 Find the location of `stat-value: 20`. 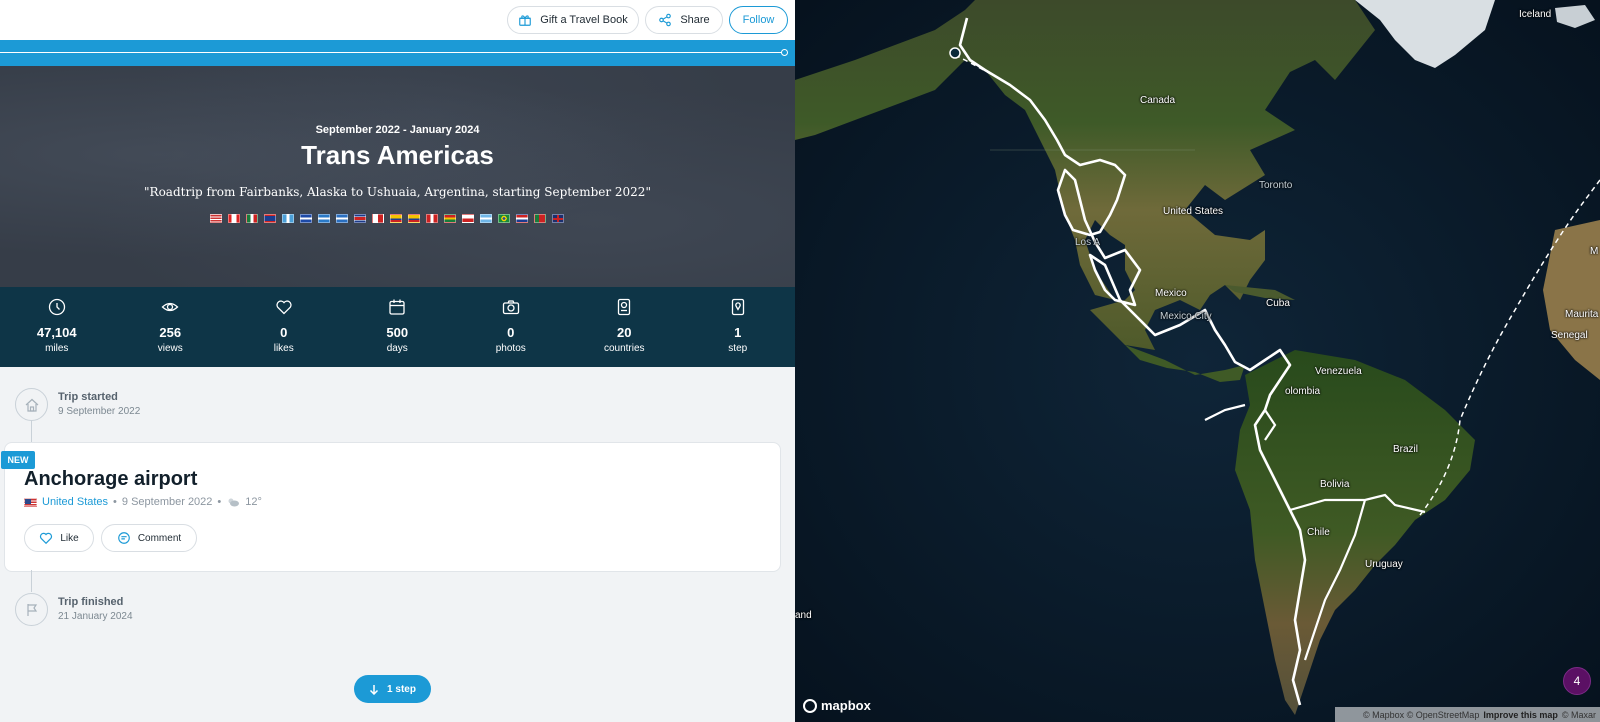

stat-value: 20 is located at coordinates (624, 332).